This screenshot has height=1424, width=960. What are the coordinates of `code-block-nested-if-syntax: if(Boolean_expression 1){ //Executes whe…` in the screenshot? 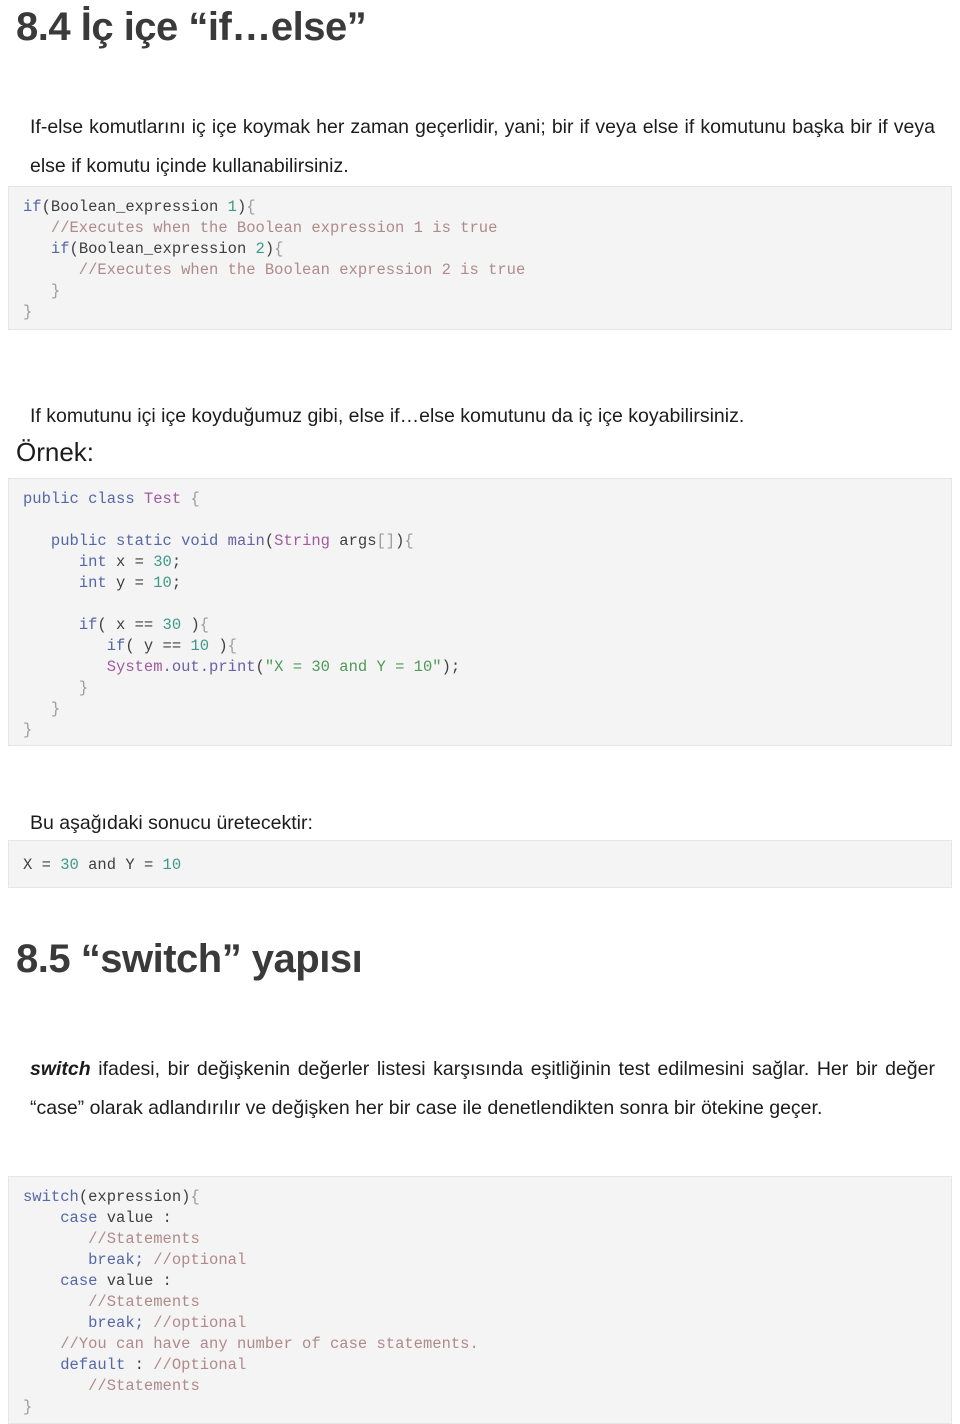 It's located at (480, 258).